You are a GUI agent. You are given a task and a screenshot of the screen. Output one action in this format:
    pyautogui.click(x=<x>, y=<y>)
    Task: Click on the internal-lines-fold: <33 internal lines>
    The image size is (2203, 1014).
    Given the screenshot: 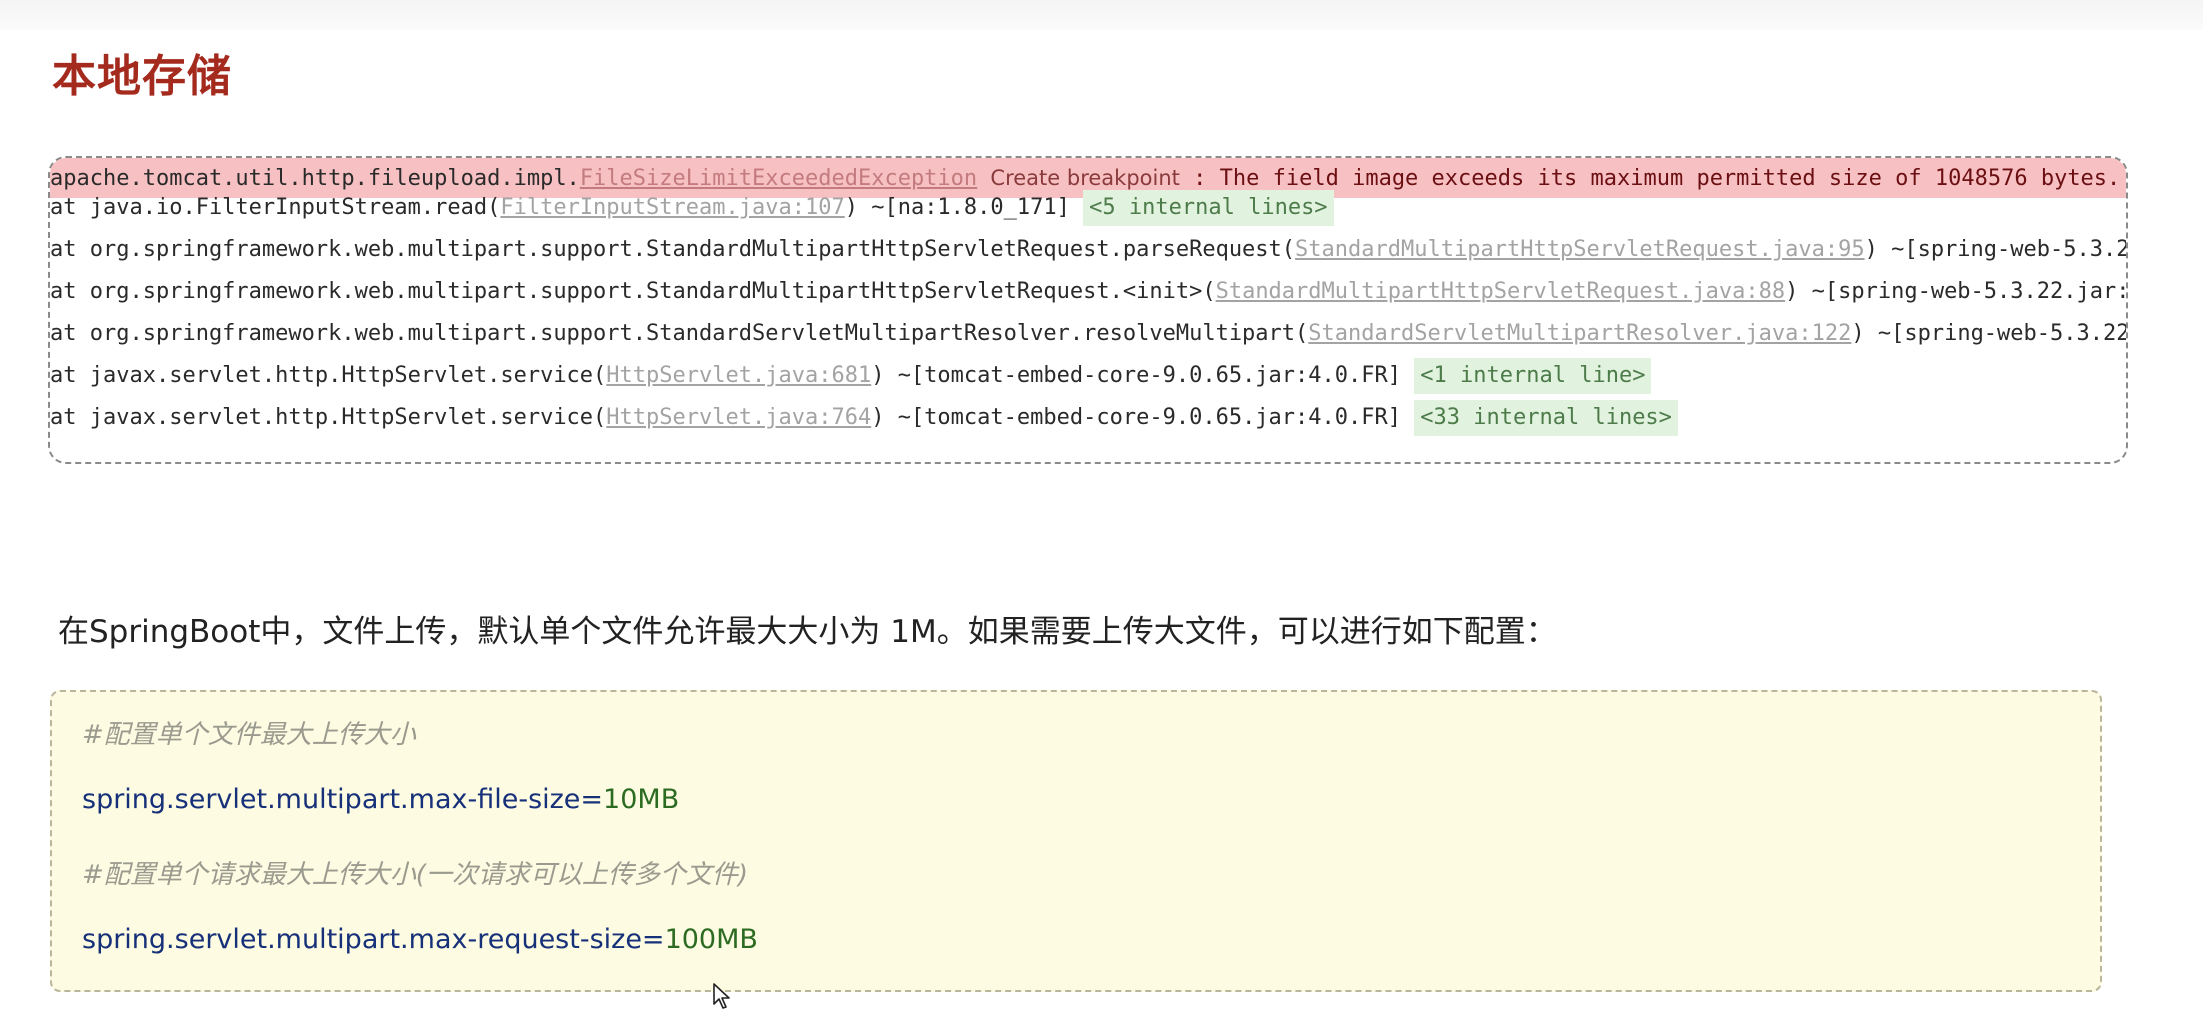 What is the action you would take?
    pyautogui.click(x=1546, y=418)
    